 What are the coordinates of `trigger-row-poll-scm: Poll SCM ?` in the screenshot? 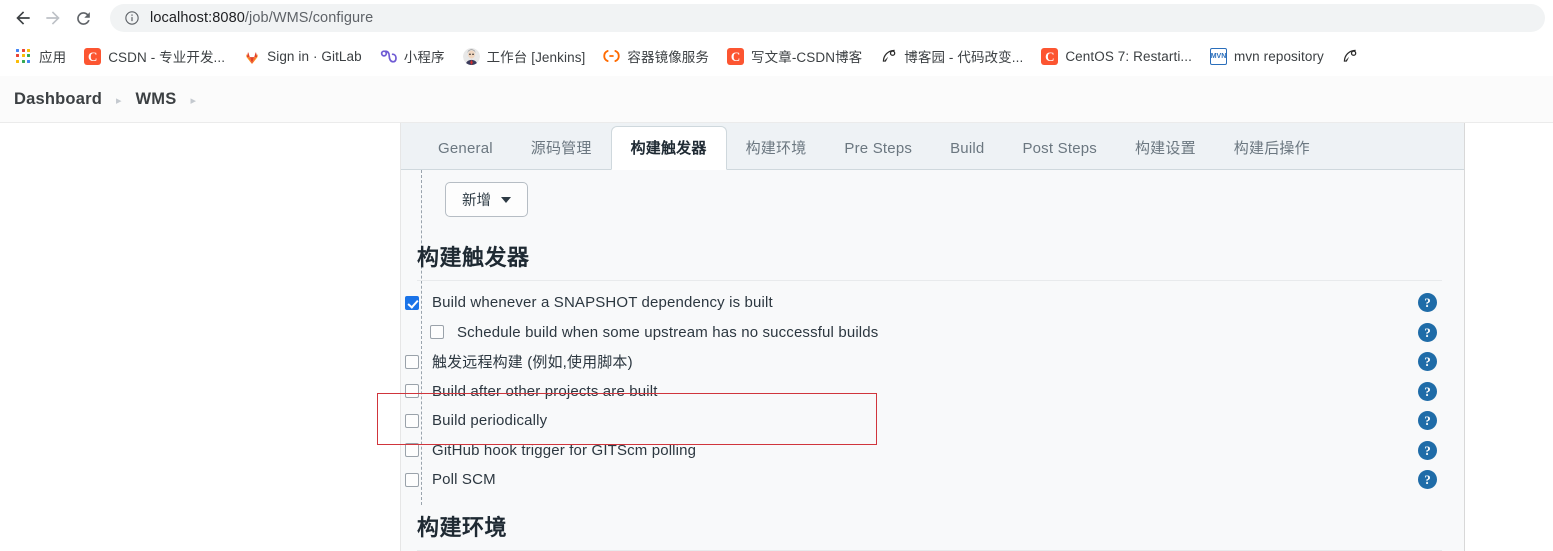 It's located at (932, 480).